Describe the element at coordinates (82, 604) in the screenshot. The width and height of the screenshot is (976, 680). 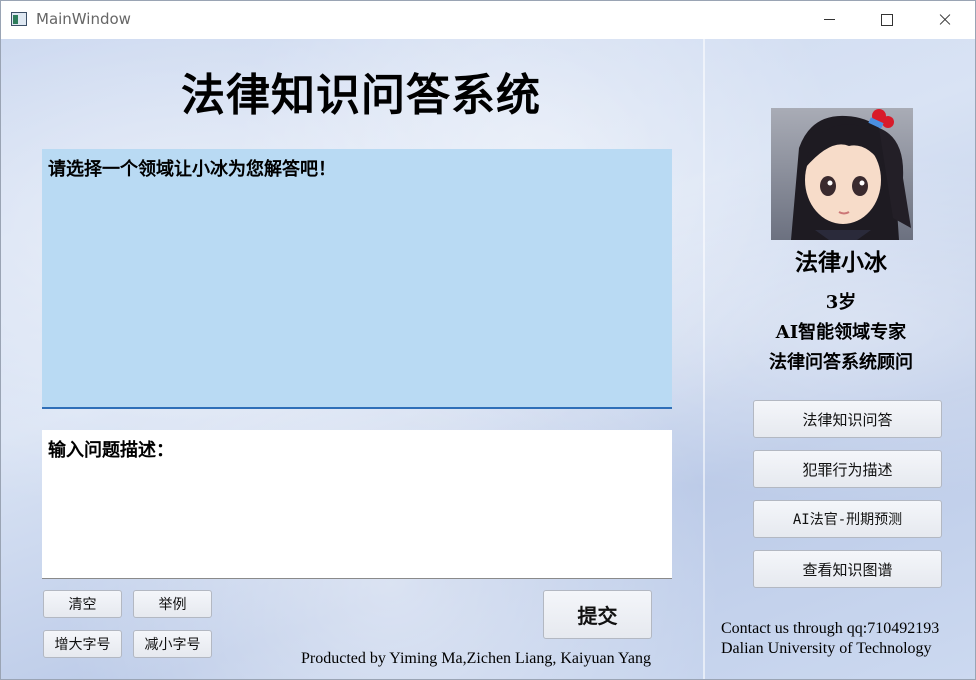
I see `clear-button: 清空` at that location.